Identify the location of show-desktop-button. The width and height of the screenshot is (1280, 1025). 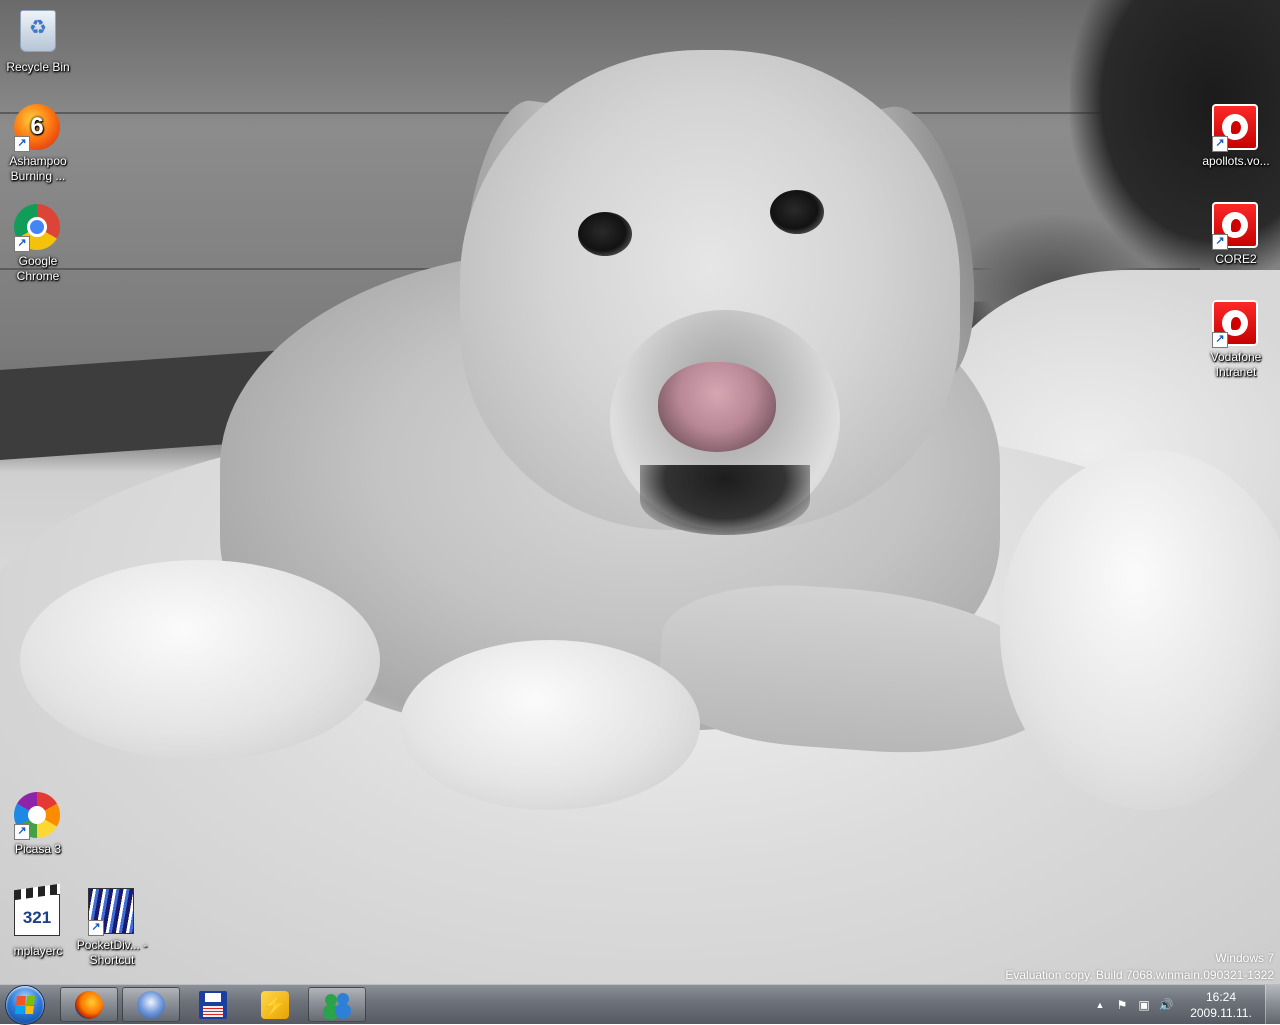
(1272, 1005).